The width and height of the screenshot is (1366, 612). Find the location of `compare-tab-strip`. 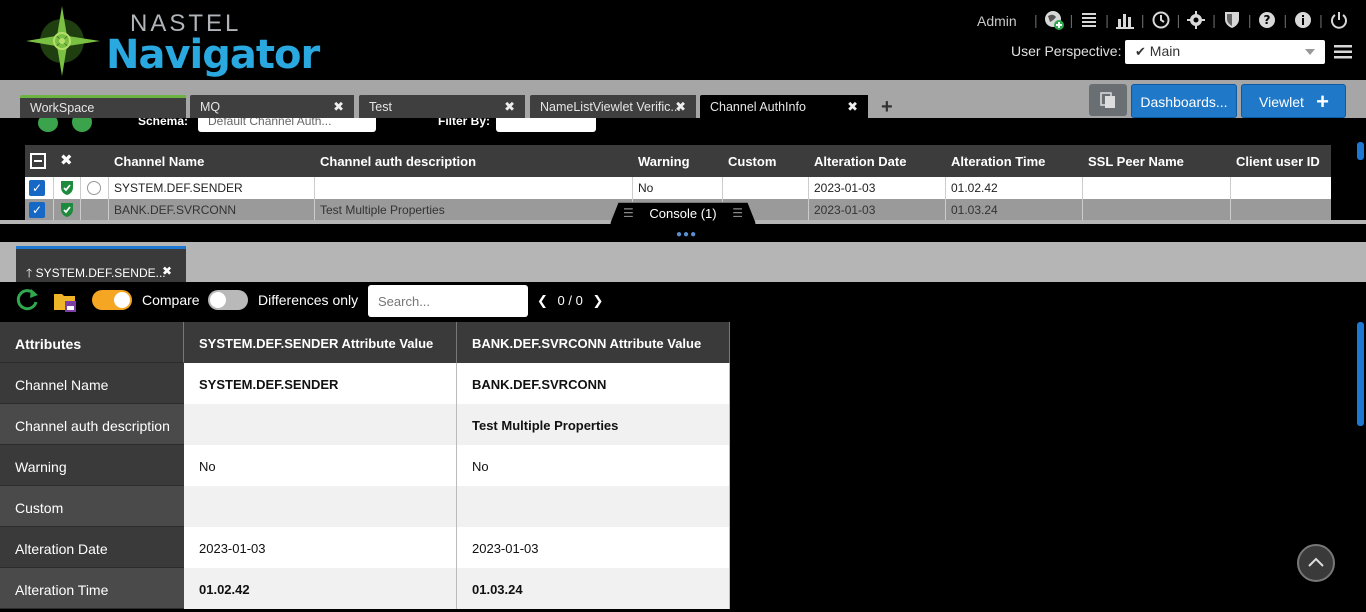

compare-tab-strip is located at coordinates (683, 262).